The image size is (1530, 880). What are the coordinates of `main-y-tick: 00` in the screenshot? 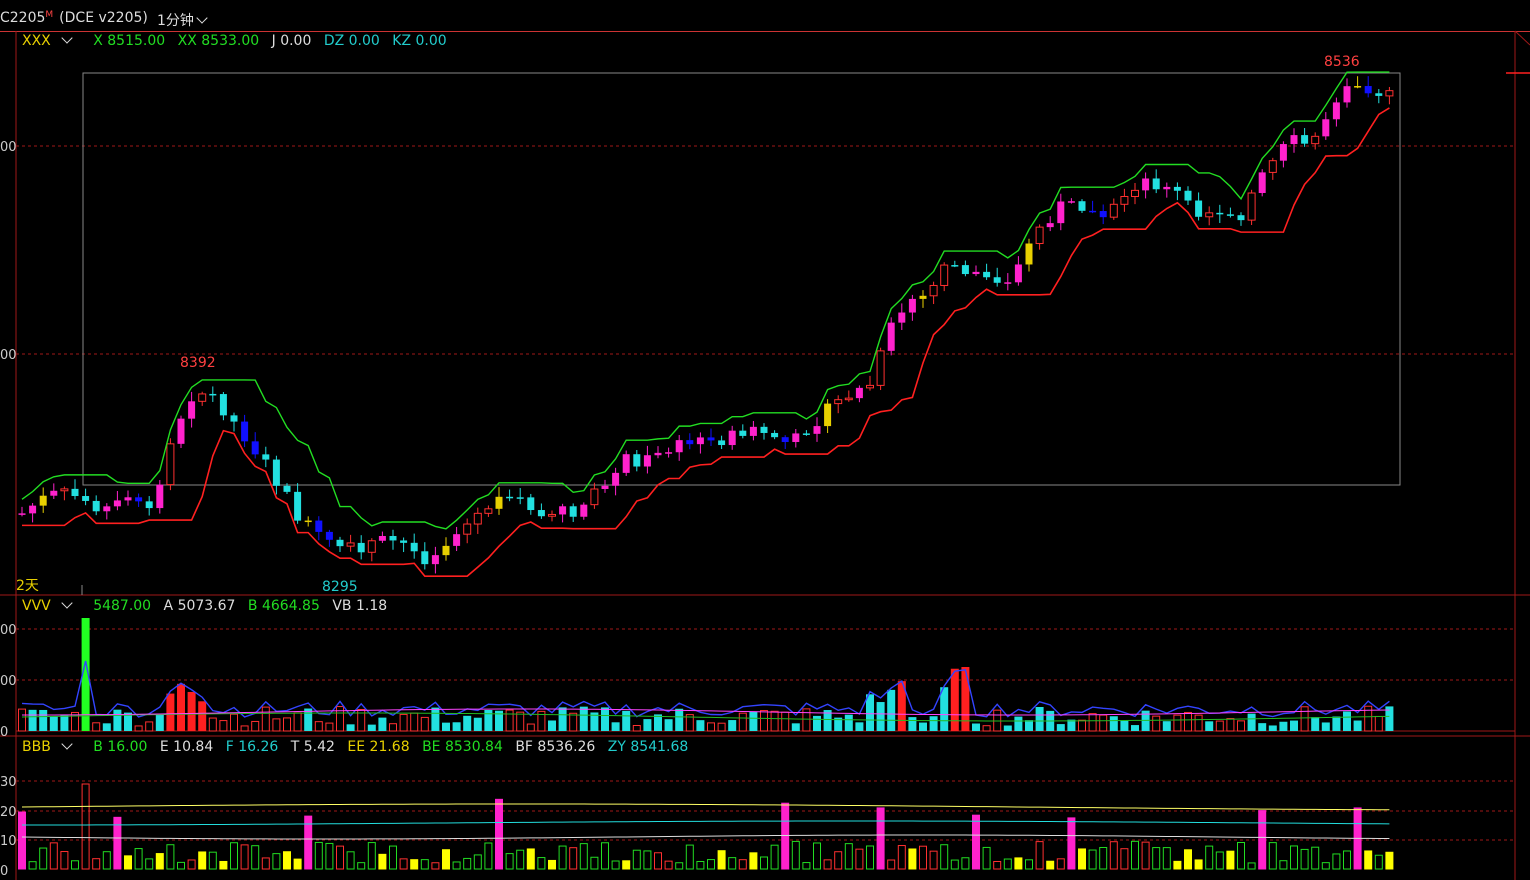 It's located at (8, 147).